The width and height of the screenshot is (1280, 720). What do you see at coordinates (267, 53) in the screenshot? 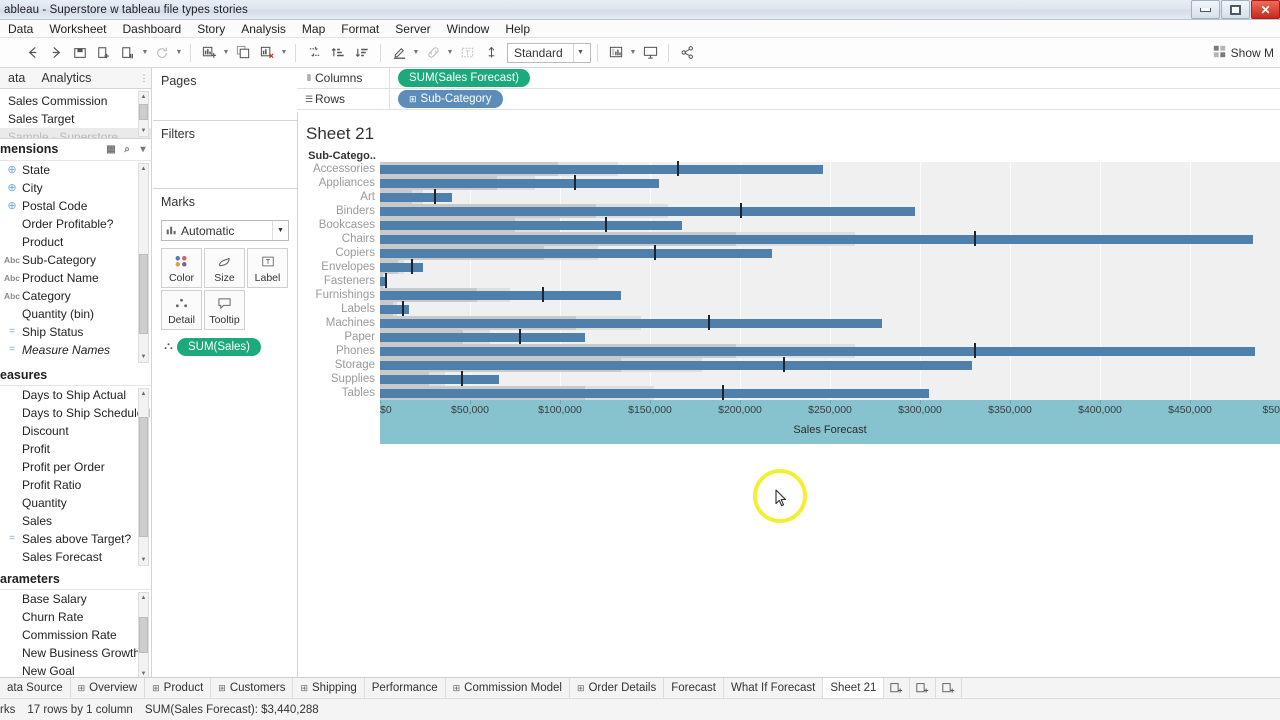
I see `clear-sheet-icon` at bounding box center [267, 53].